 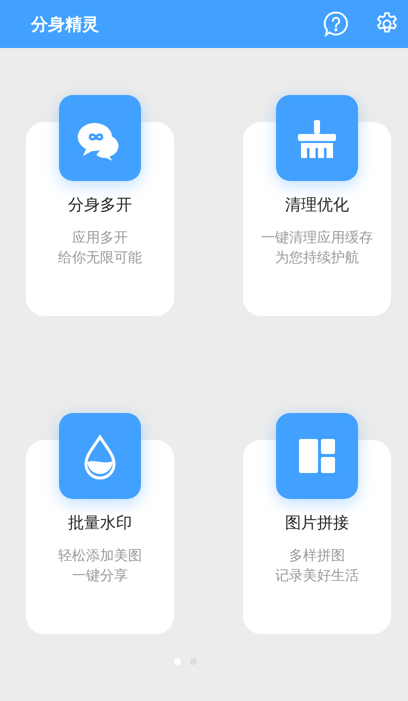 I want to click on feature-description: 应用多开, so click(x=100, y=238).